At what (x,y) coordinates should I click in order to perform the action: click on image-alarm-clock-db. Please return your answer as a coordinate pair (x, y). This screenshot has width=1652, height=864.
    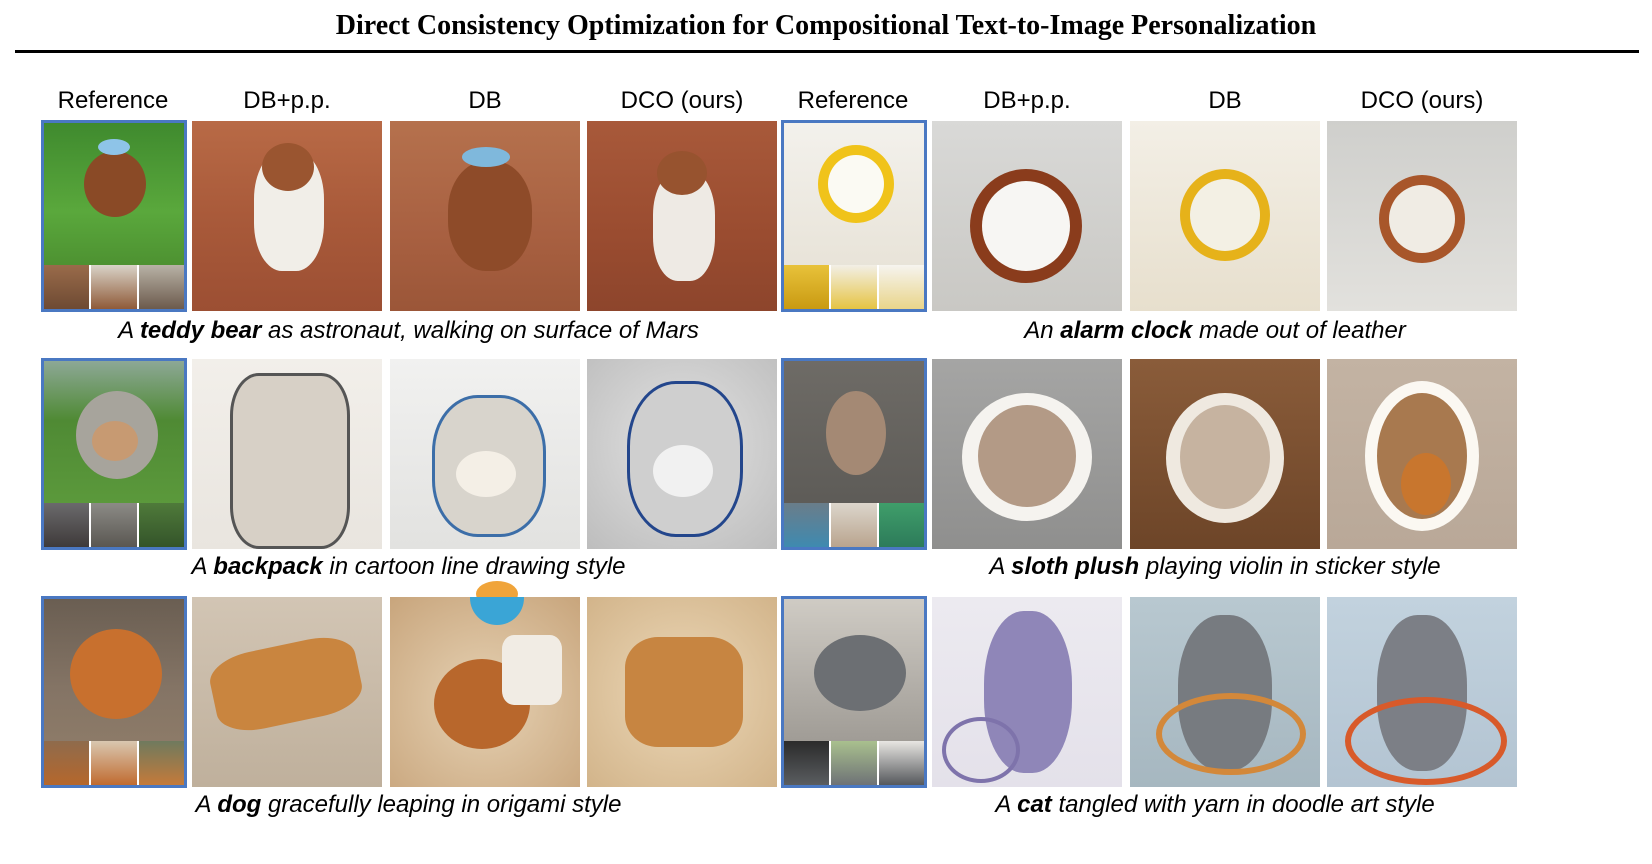
    Looking at the image, I should click on (1225, 216).